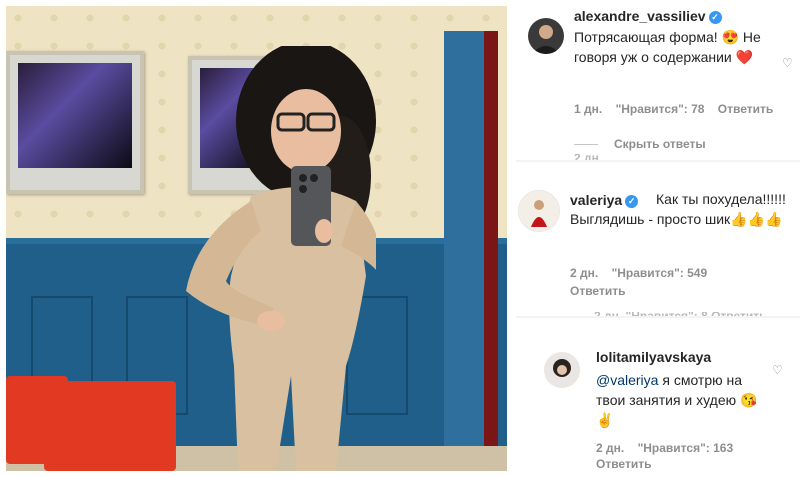 The height and width of the screenshot is (477, 800). I want to click on framed-picture-left, so click(75, 122).